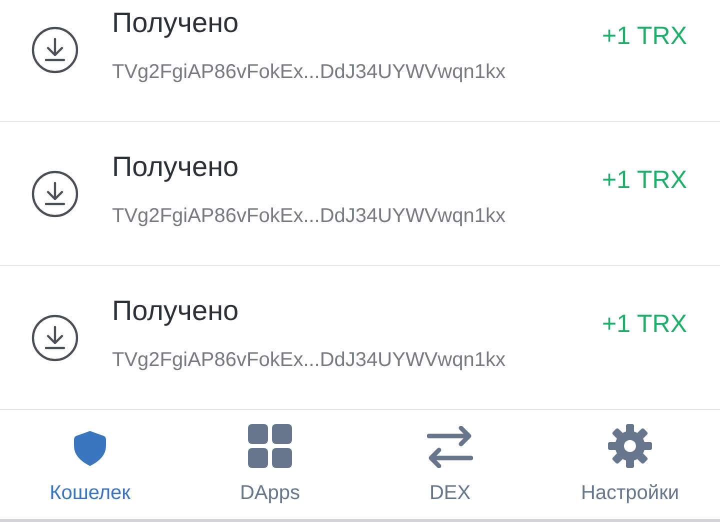 The height and width of the screenshot is (522, 720). I want to click on tab: DEX, so click(450, 464).